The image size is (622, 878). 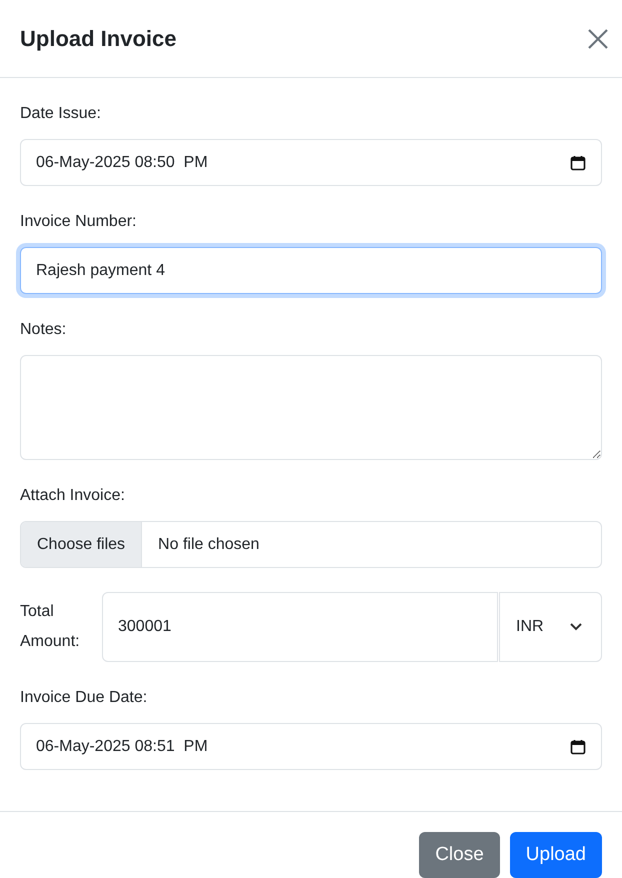 What do you see at coordinates (84, 698) in the screenshot?
I see `field-label: Invoice Due Date:` at bounding box center [84, 698].